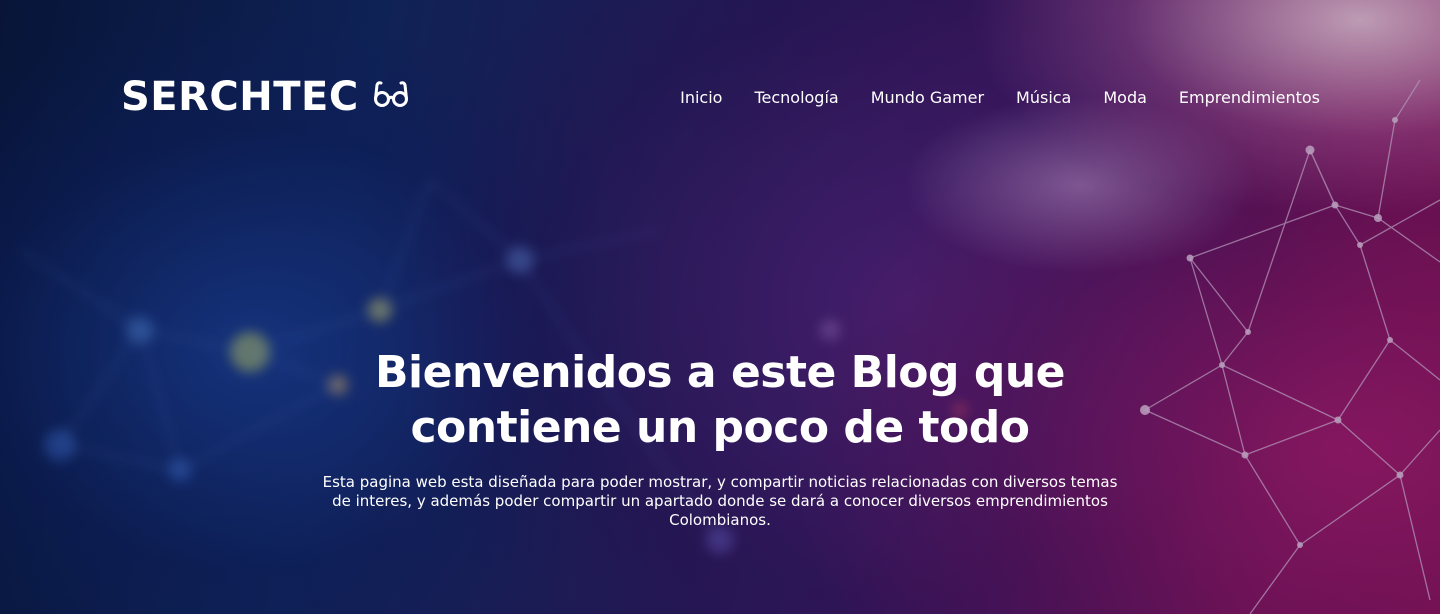 This screenshot has width=1440, height=614. I want to click on nav-item-mundo-gamer: Mundo Gamer, so click(927, 98).